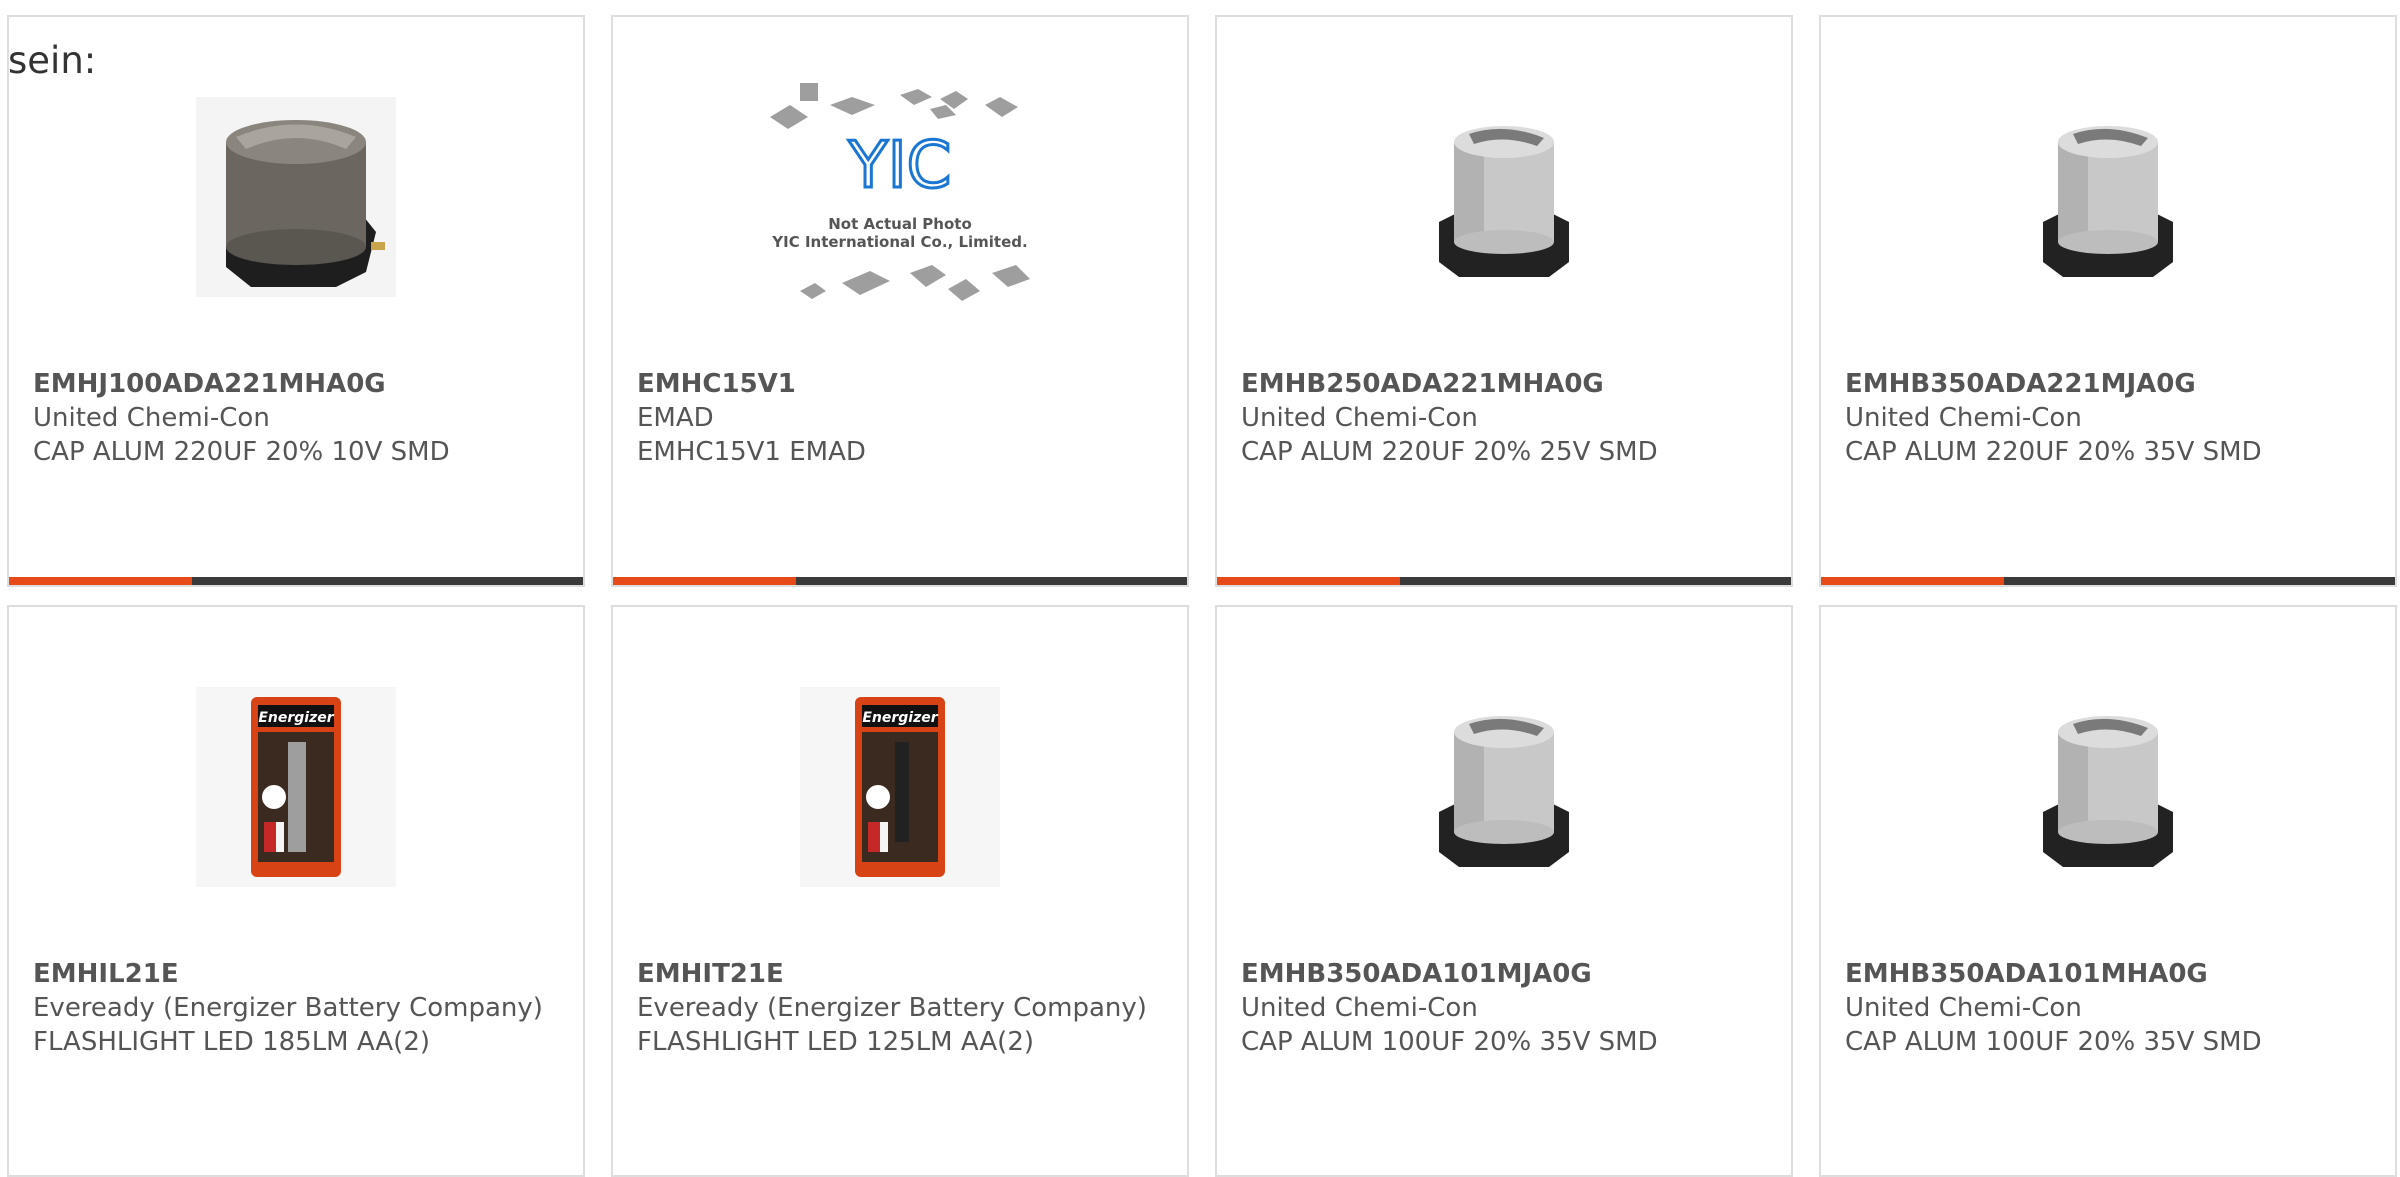  I want to click on svg-text:YIC International Co., Limited: YIC International Co., Limited., so click(899, 242).